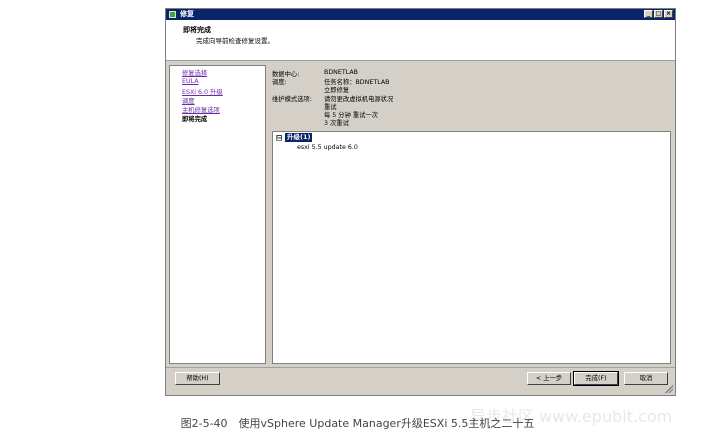 This screenshot has width=715, height=439. I want to click on back-button: < 上一步, so click(549, 378).